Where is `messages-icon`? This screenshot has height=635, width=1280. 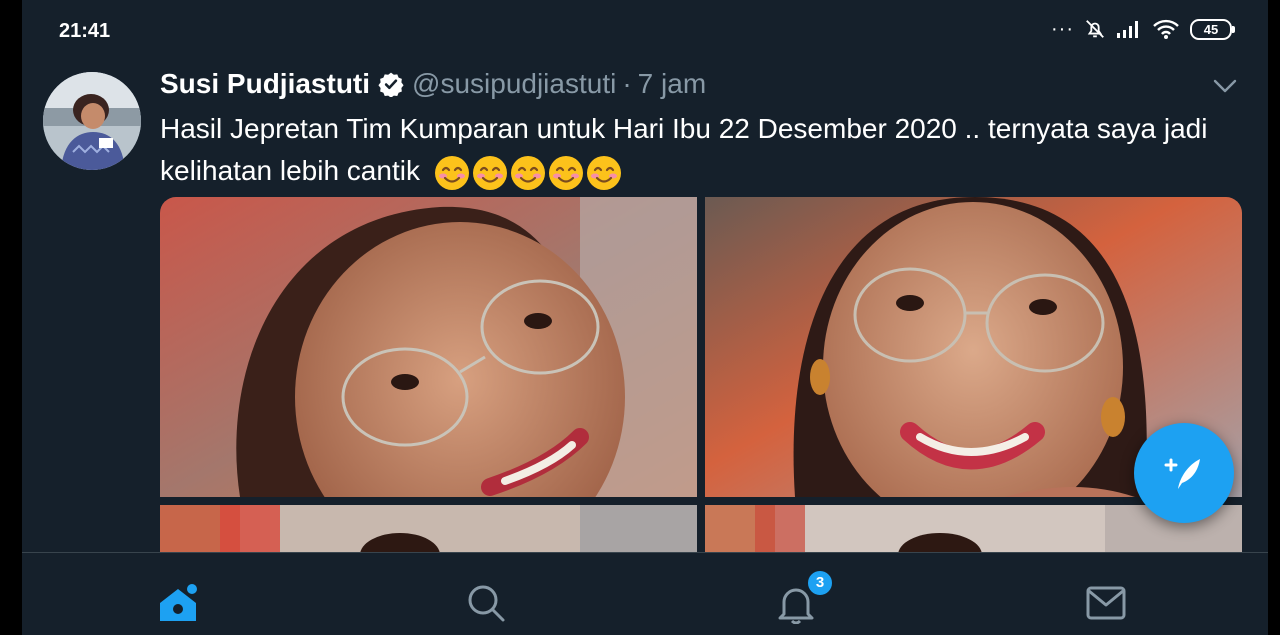 messages-icon is located at coordinates (1106, 603).